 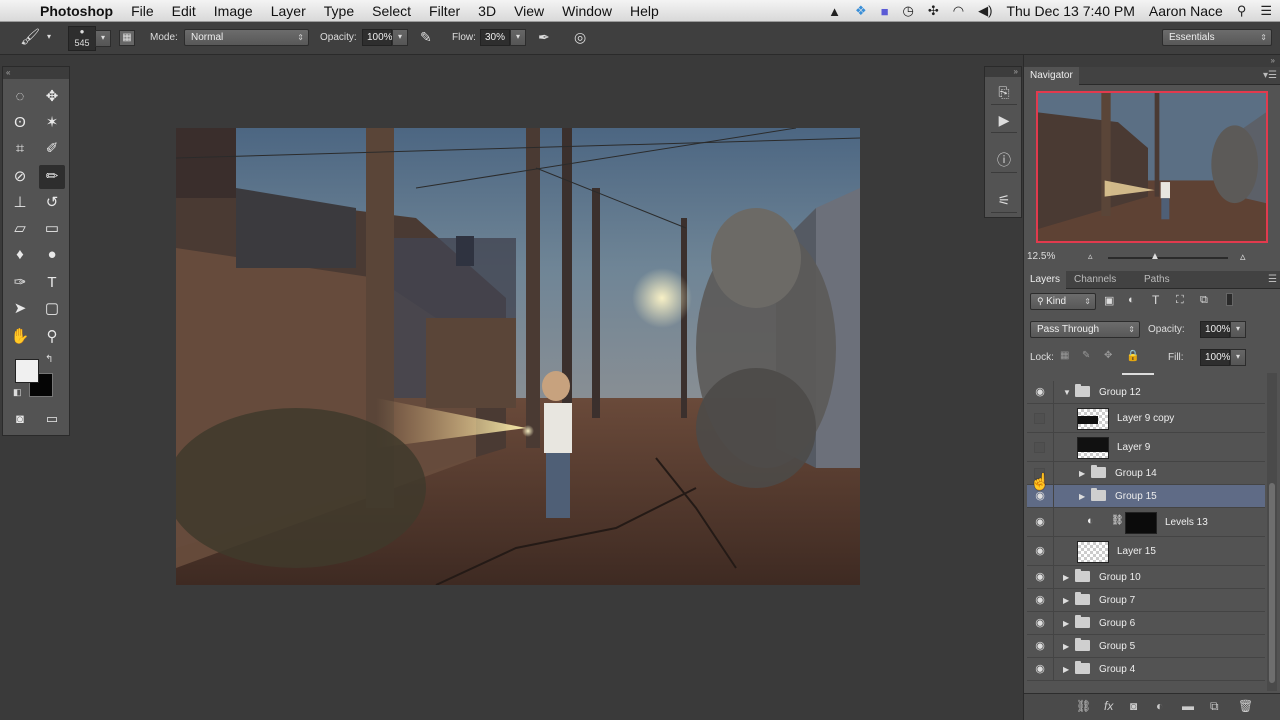 What do you see at coordinates (377, 37) in the screenshot?
I see `opacity-field: 100%` at bounding box center [377, 37].